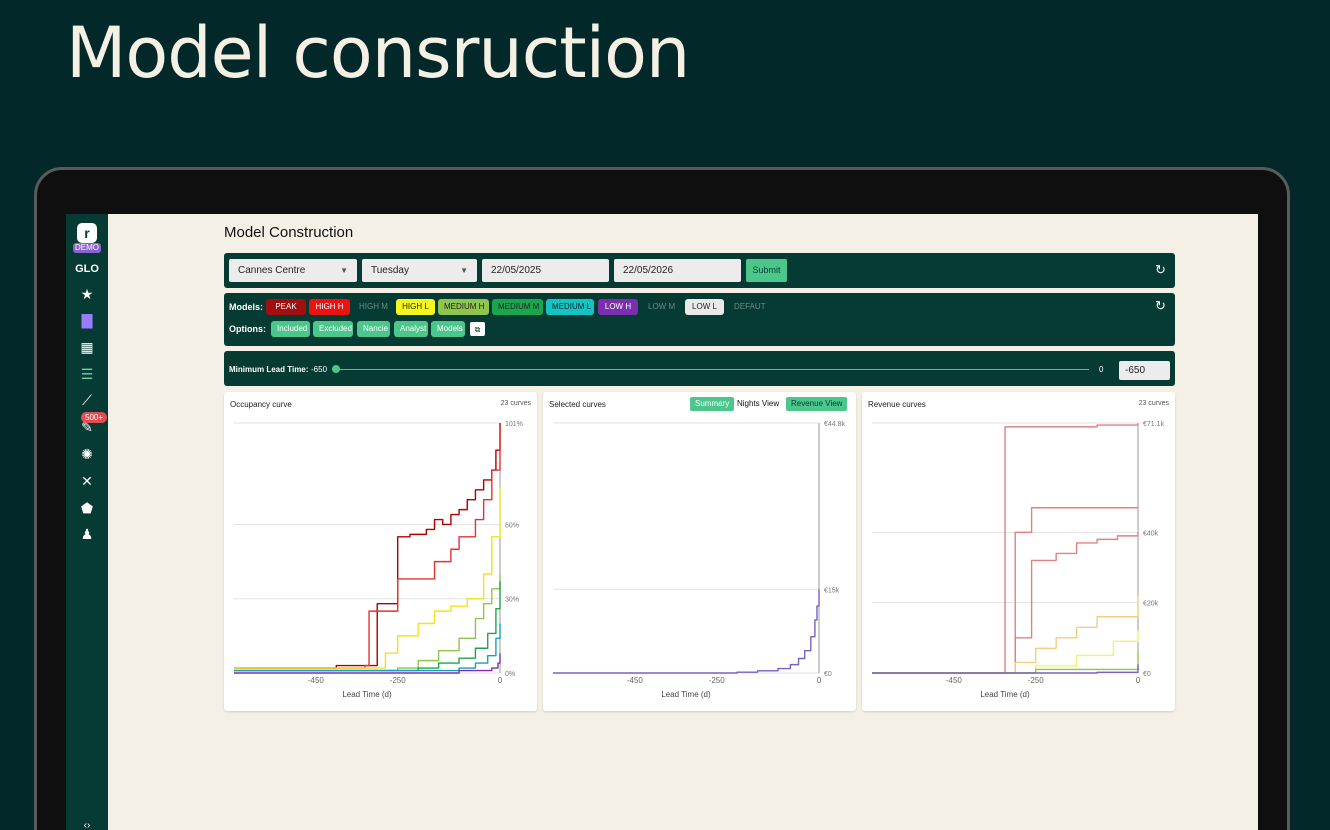  I want to click on lead-time-min: -650, so click(319, 369).